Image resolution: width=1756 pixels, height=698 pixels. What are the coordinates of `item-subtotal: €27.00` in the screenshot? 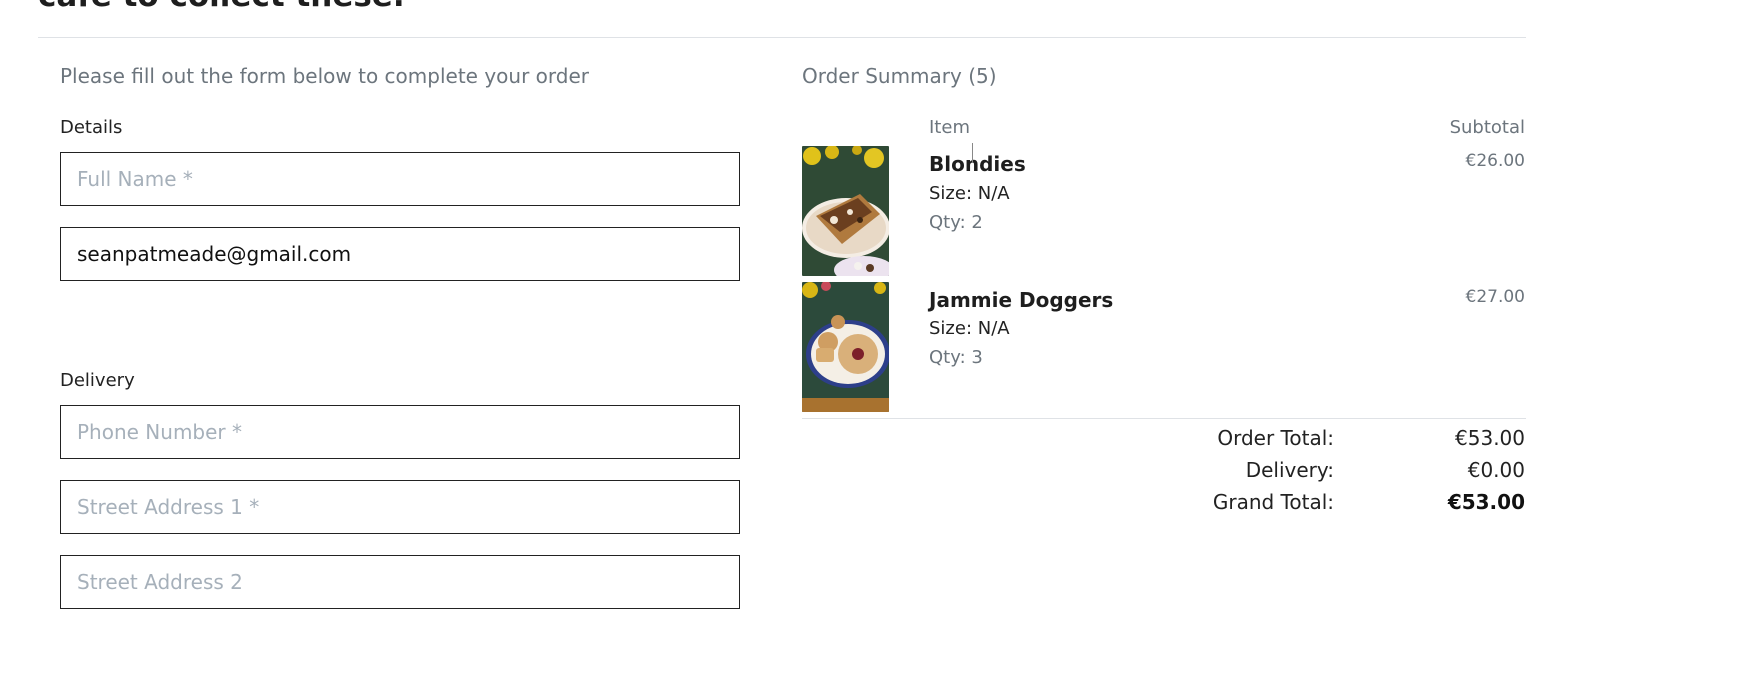 It's located at (1495, 297).